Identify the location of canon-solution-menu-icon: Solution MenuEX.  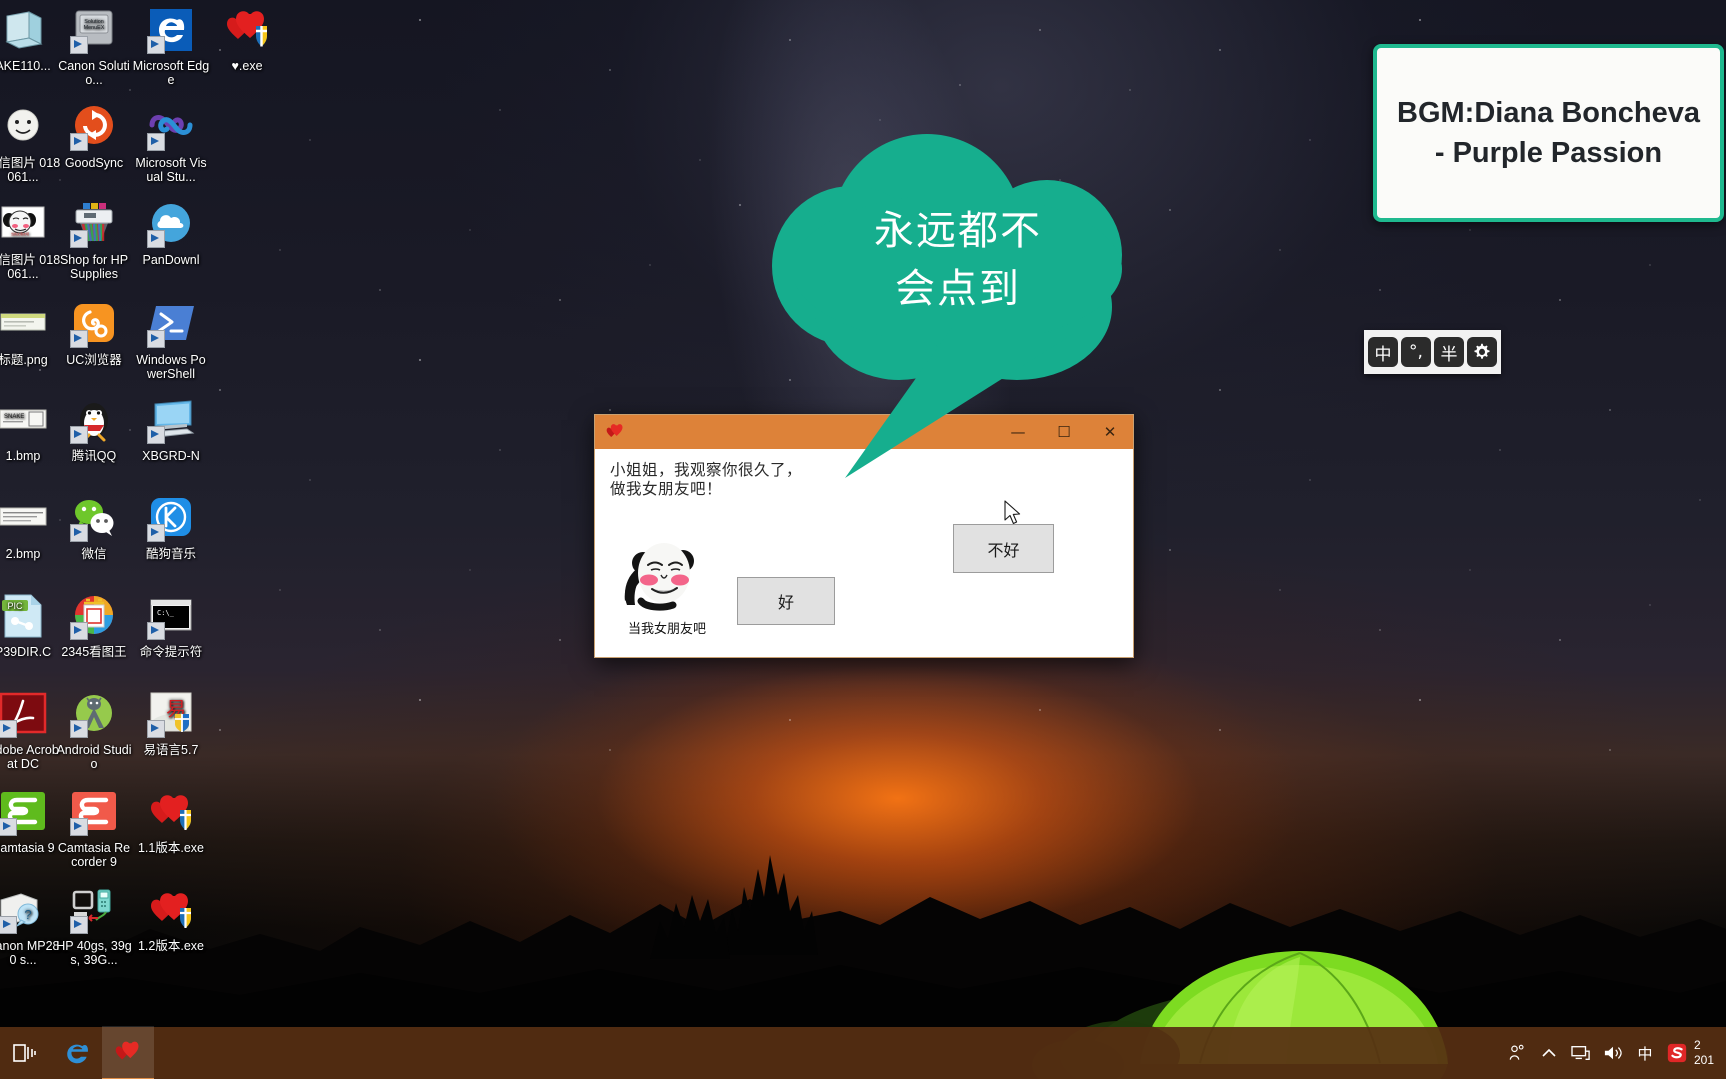
(94, 30).